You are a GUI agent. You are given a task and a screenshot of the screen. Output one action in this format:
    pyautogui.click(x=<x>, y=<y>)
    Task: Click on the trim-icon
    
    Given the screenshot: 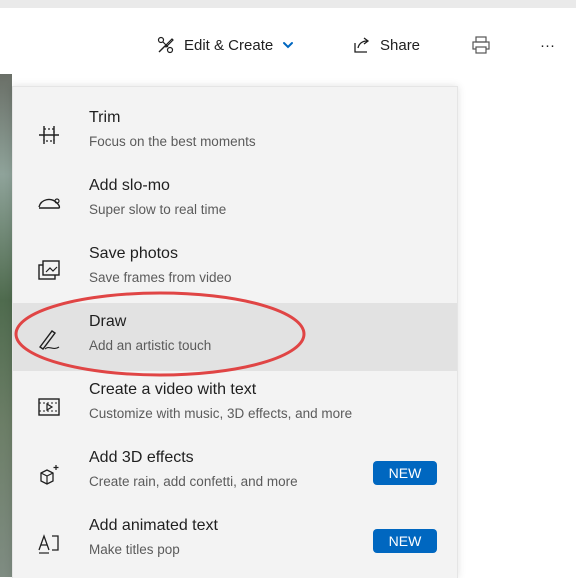 What is the action you would take?
    pyautogui.click(x=49, y=135)
    